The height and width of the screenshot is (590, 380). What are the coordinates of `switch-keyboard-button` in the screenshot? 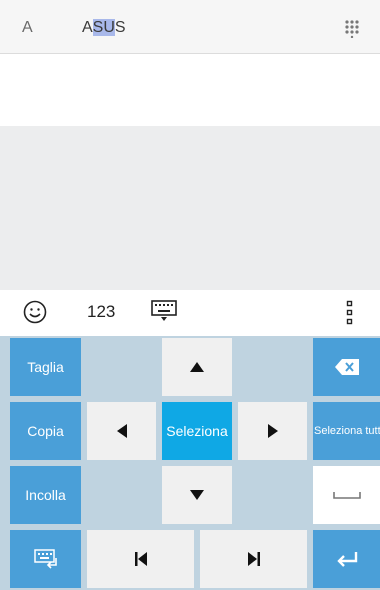 It's located at (45, 559).